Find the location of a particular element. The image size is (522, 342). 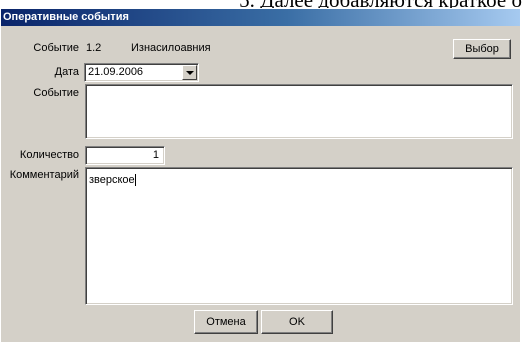

ok-button: OK is located at coordinates (297, 322).